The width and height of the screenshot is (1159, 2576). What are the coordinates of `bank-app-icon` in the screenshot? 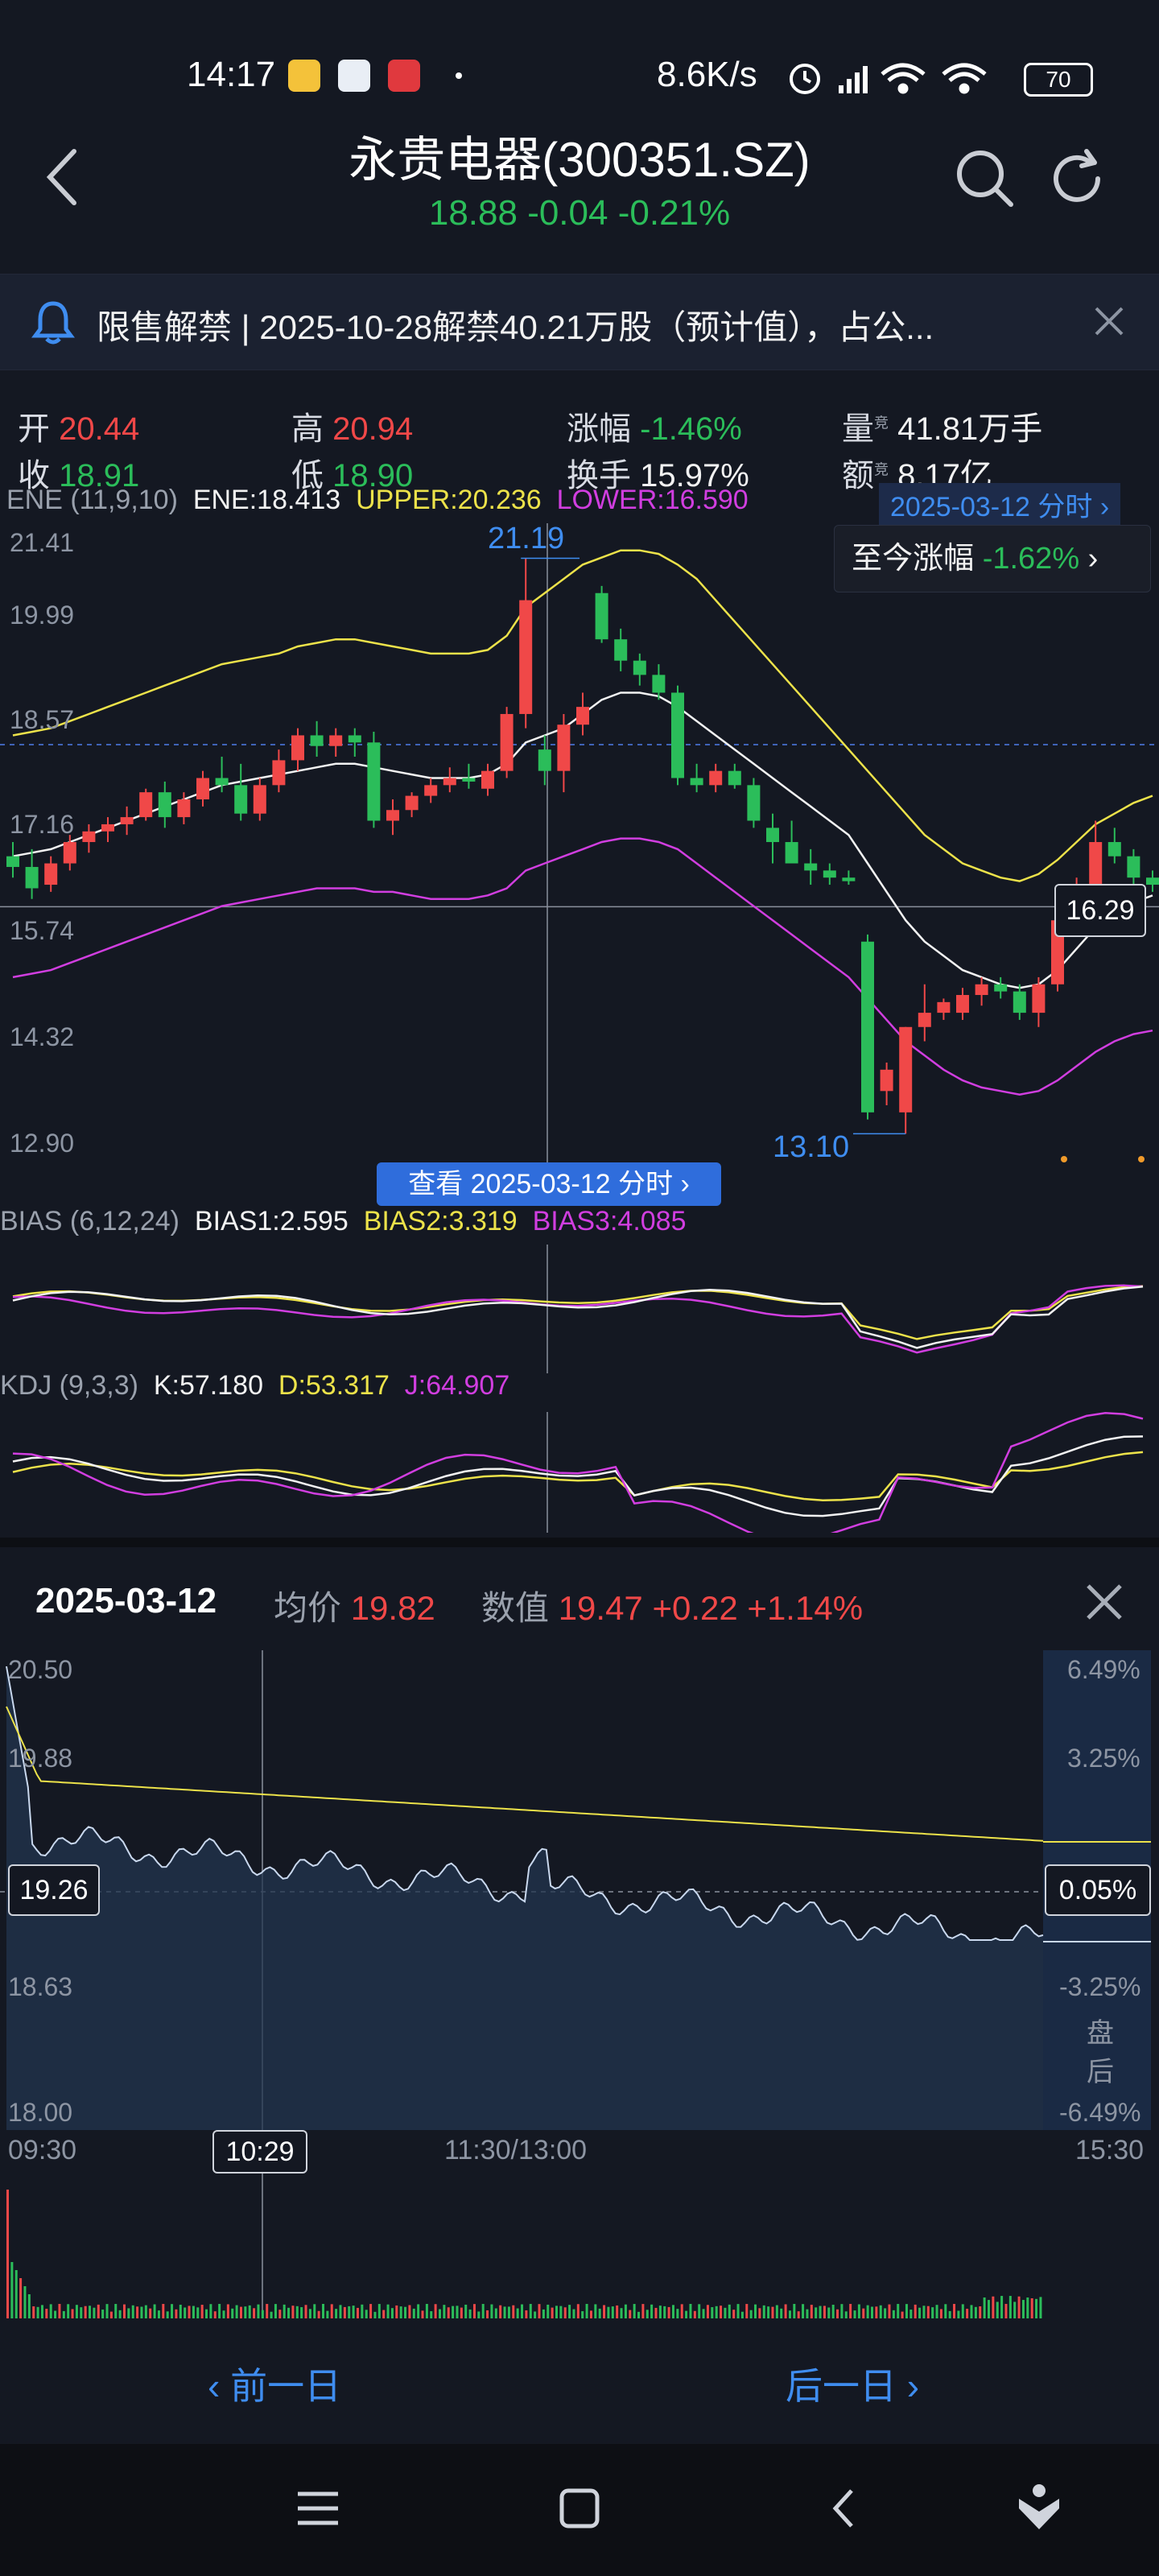 It's located at (404, 76).